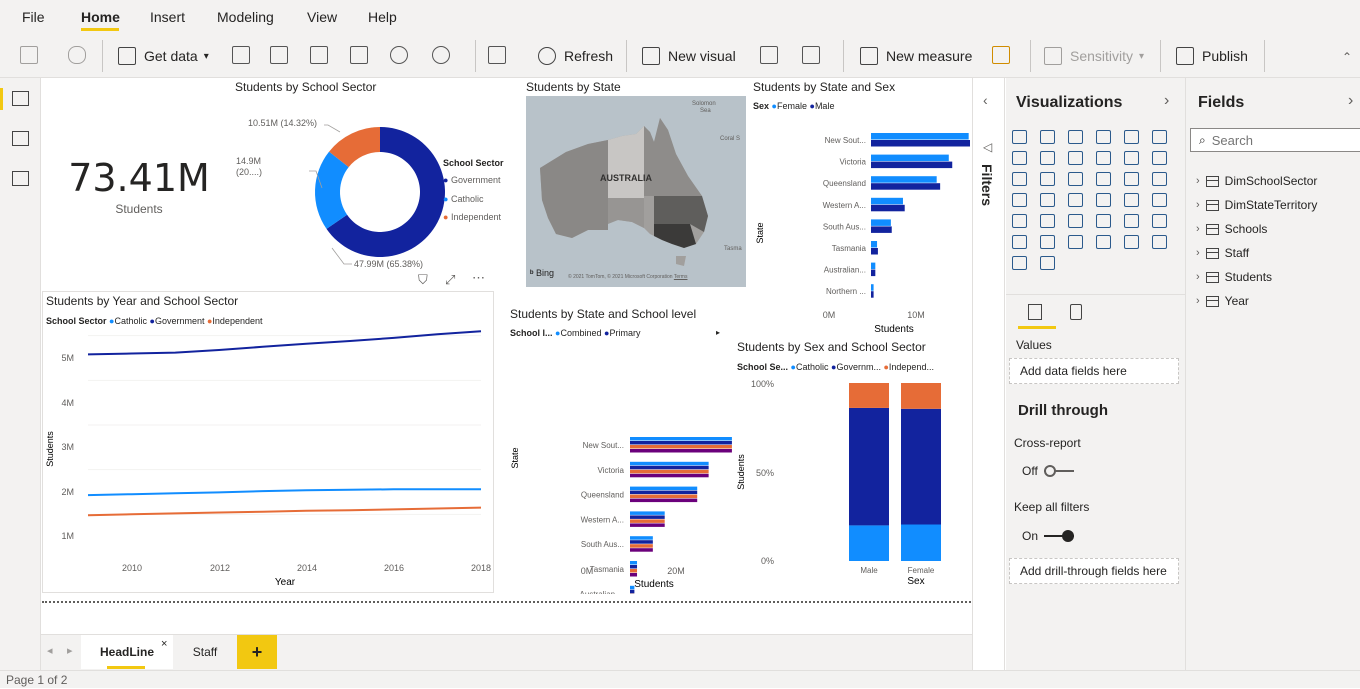 This screenshot has height=689, width=1360. What do you see at coordinates (1047, 158) in the screenshot?
I see `area-icon` at bounding box center [1047, 158].